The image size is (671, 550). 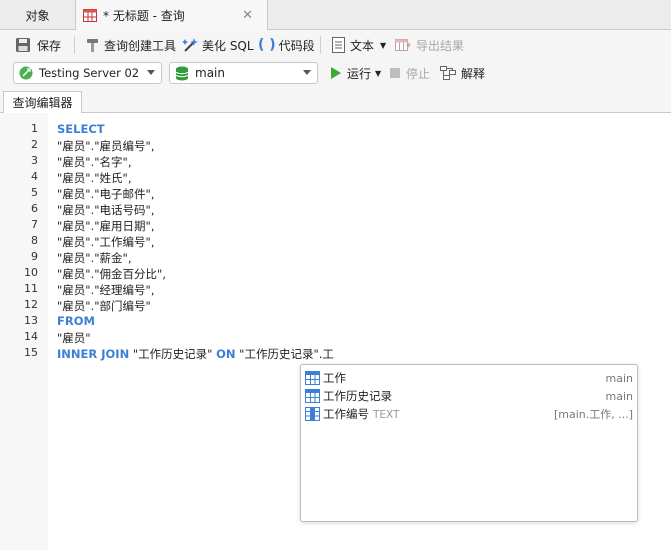 I want to click on connection-icon, so click(x=26, y=73).